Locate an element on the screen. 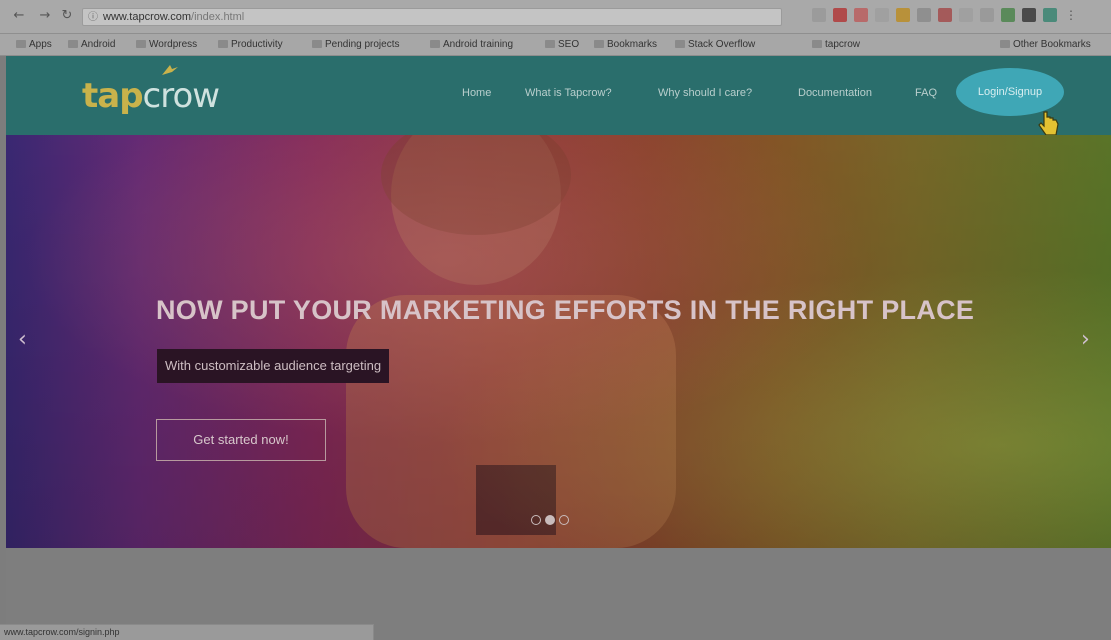 The image size is (1111, 640). apps-icon is located at coordinates (21, 44).